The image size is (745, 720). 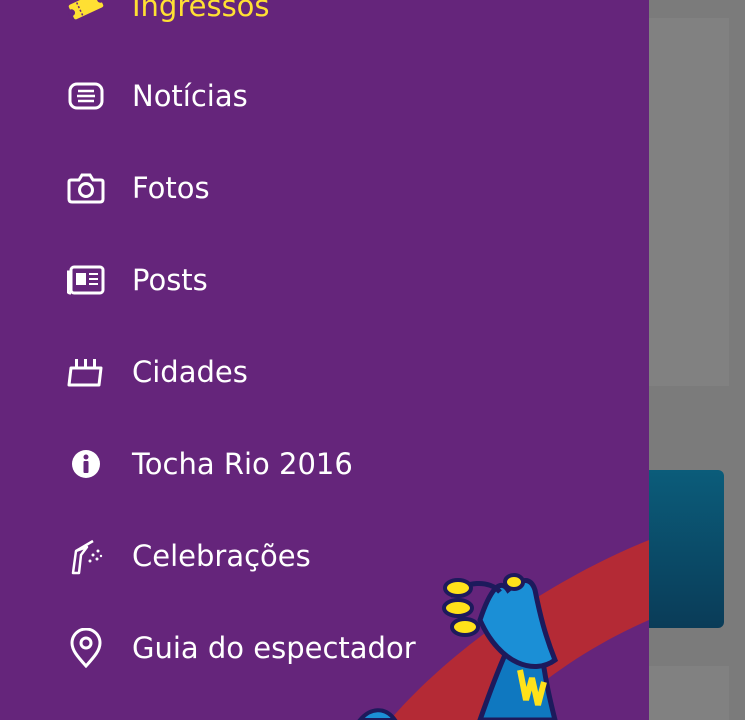 What do you see at coordinates (221, 556) in the screenshot?
I see `menu-item-label: Celebrações` at bounding box center [221, 556].